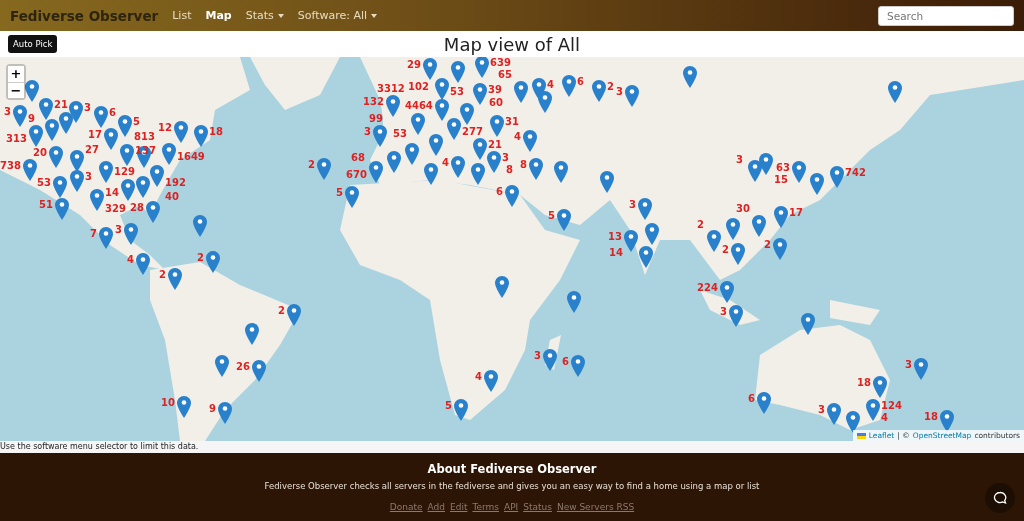  Describe the element at coordinates (946, 15) in the screenshot. I see `search-field: Search` at that location.